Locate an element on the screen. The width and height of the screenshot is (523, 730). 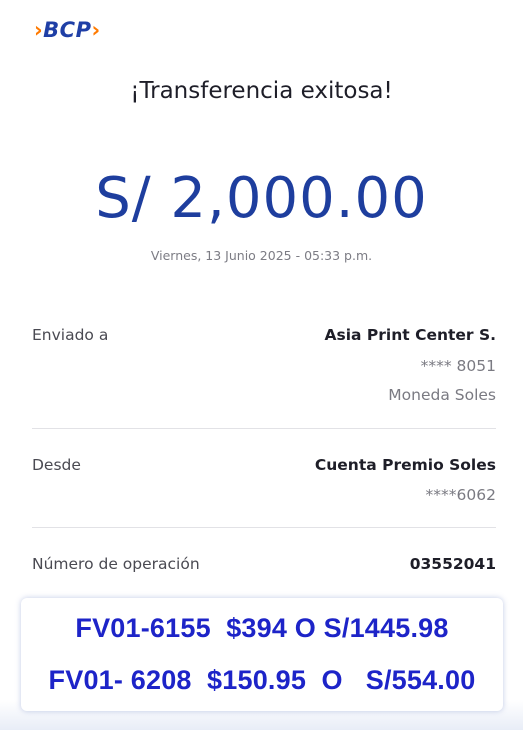
logo-text: BCP is located at coordinates (67, 30).